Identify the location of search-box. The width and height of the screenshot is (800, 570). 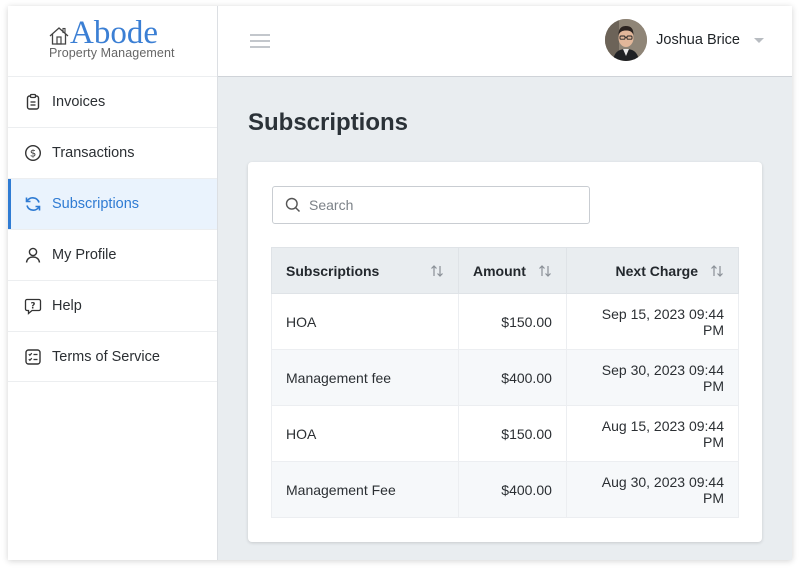
(431, 205).